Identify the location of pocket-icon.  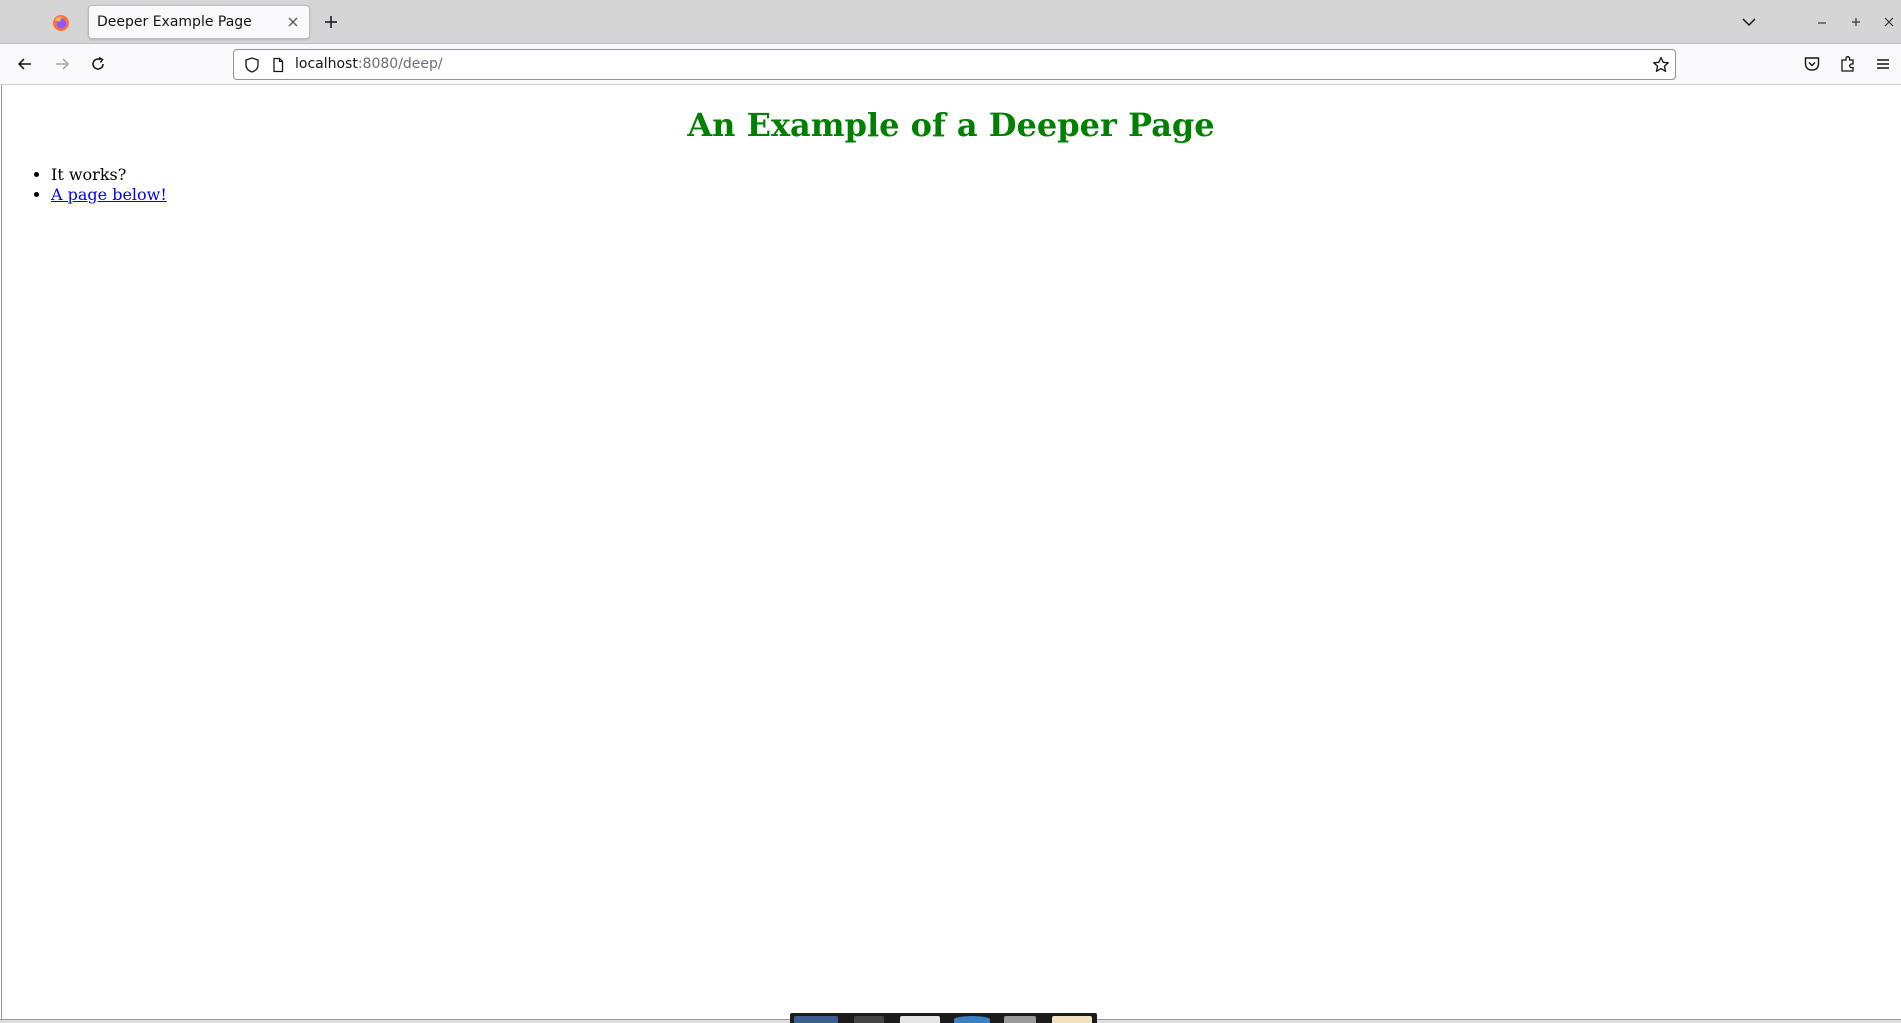
(1812, 64).